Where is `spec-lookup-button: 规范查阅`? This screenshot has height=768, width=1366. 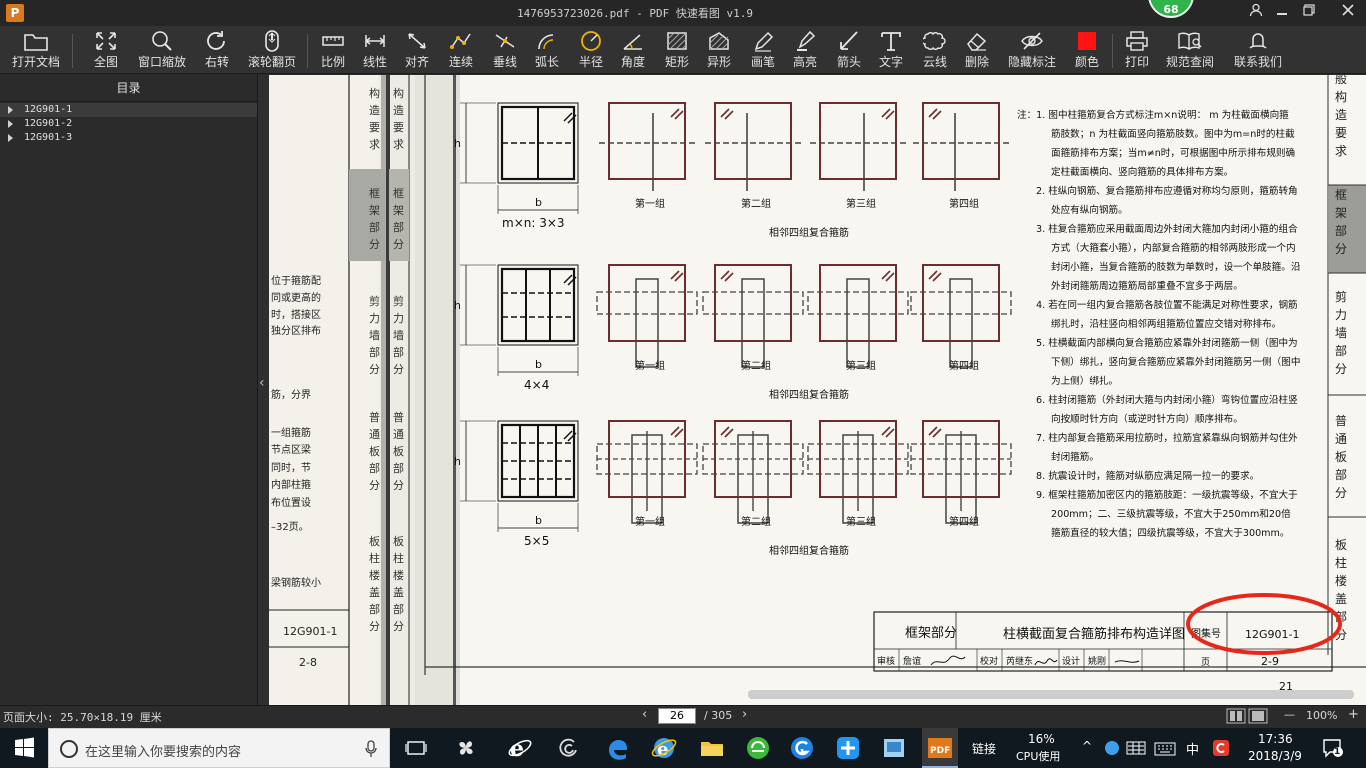 spec-lookup-button: 规范查阅 is located at coordinates (1190, 50).